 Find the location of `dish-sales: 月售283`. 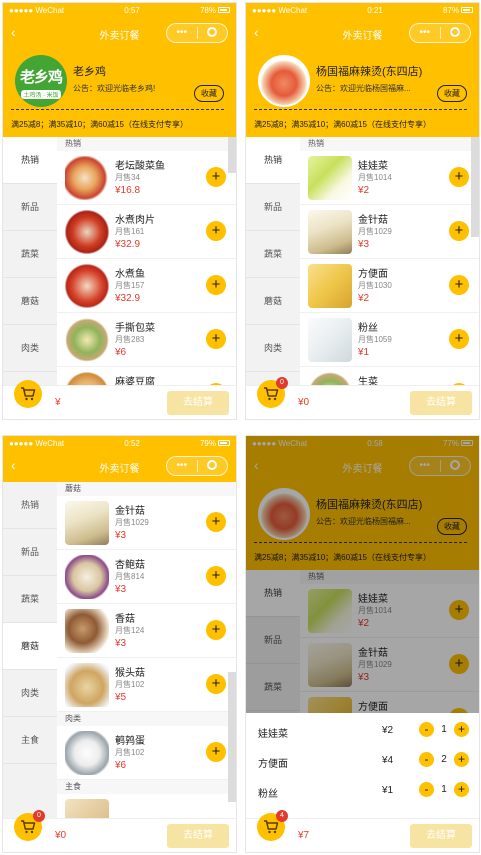

dish-sales: 月售283 is located at coordinates (130, 339).